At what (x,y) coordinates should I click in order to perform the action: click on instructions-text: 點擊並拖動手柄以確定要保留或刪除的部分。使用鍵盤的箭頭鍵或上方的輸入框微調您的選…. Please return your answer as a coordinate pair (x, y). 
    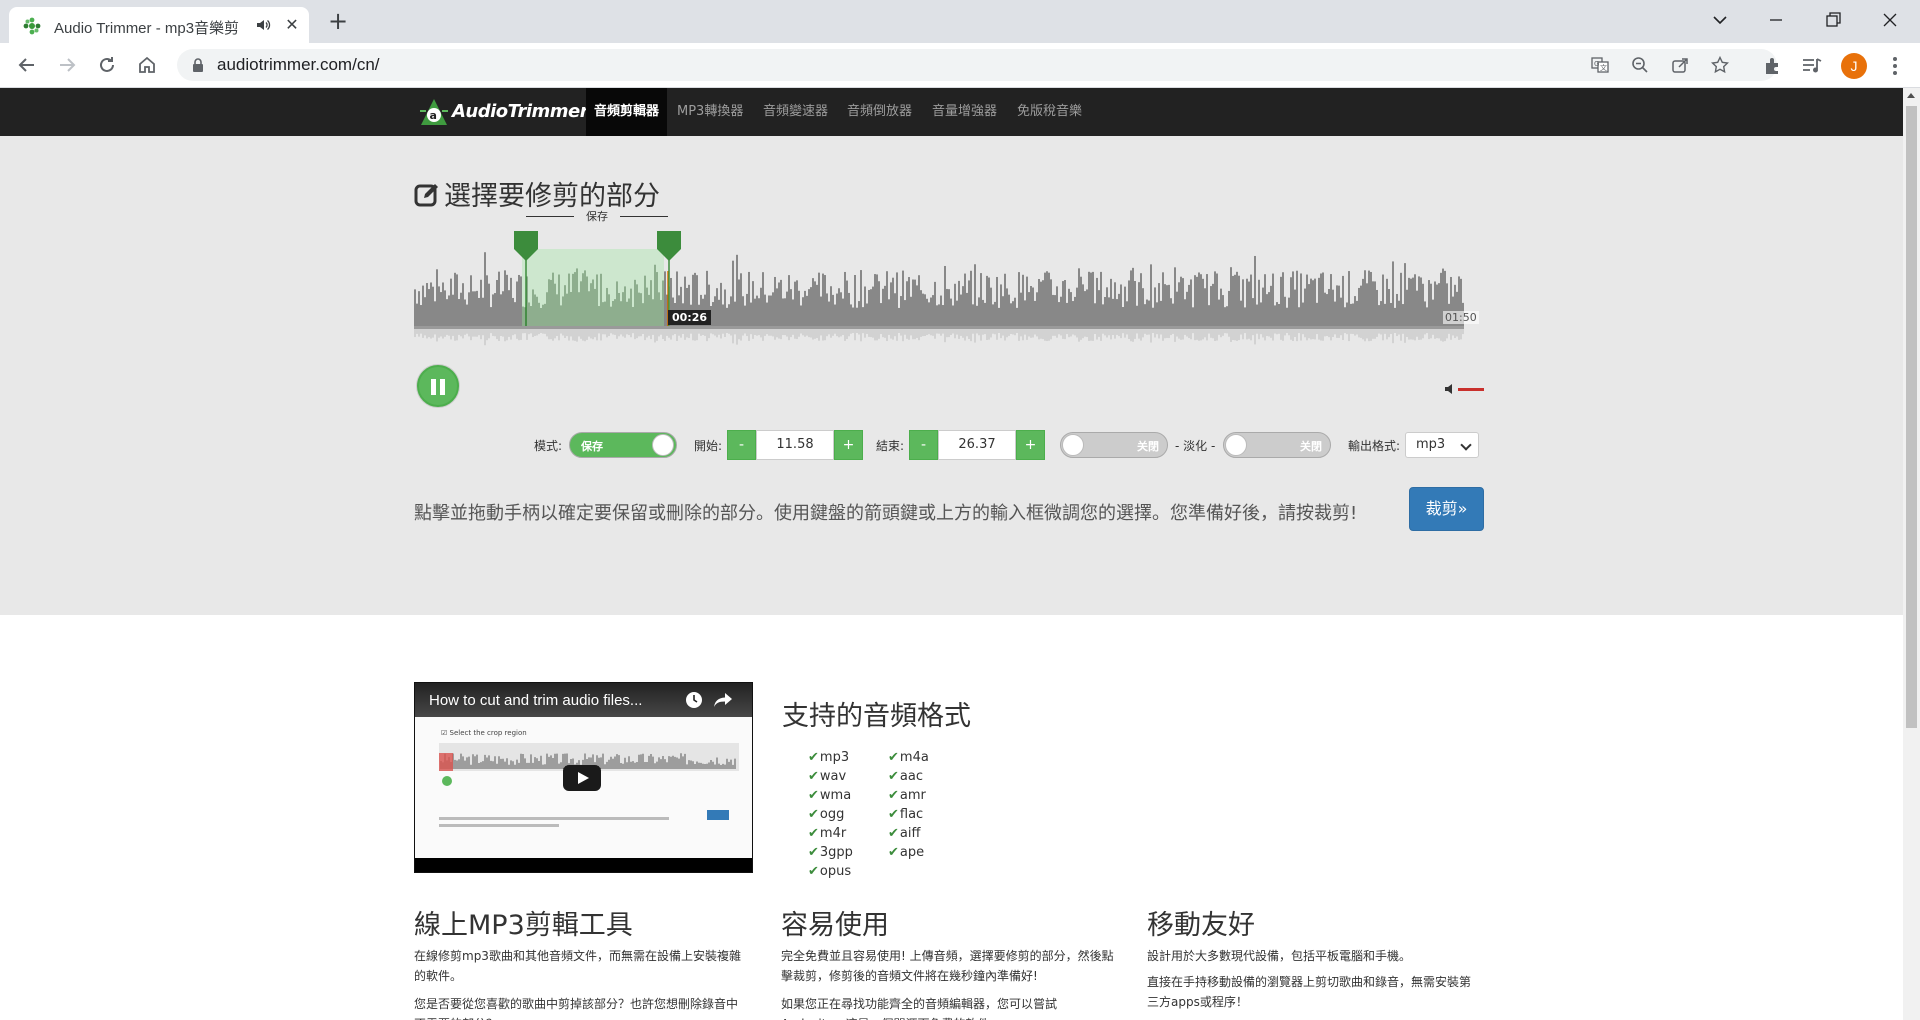
    Looking at the image, I should click on (886, 513).